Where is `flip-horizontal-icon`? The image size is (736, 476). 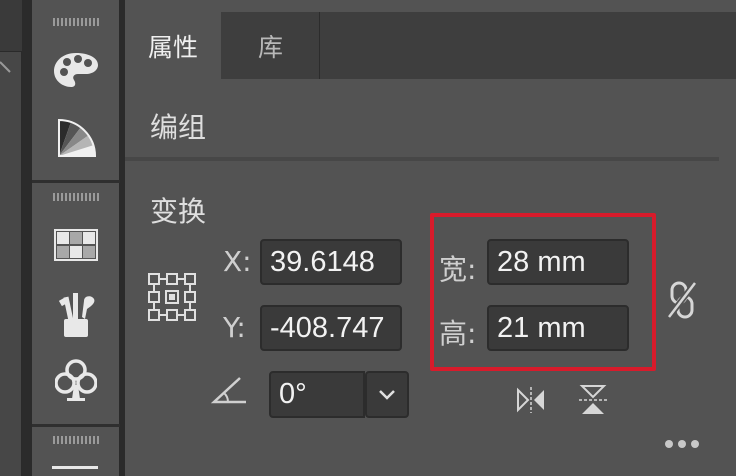 flip-horizontal-icon is located at coordinates (531, 400).